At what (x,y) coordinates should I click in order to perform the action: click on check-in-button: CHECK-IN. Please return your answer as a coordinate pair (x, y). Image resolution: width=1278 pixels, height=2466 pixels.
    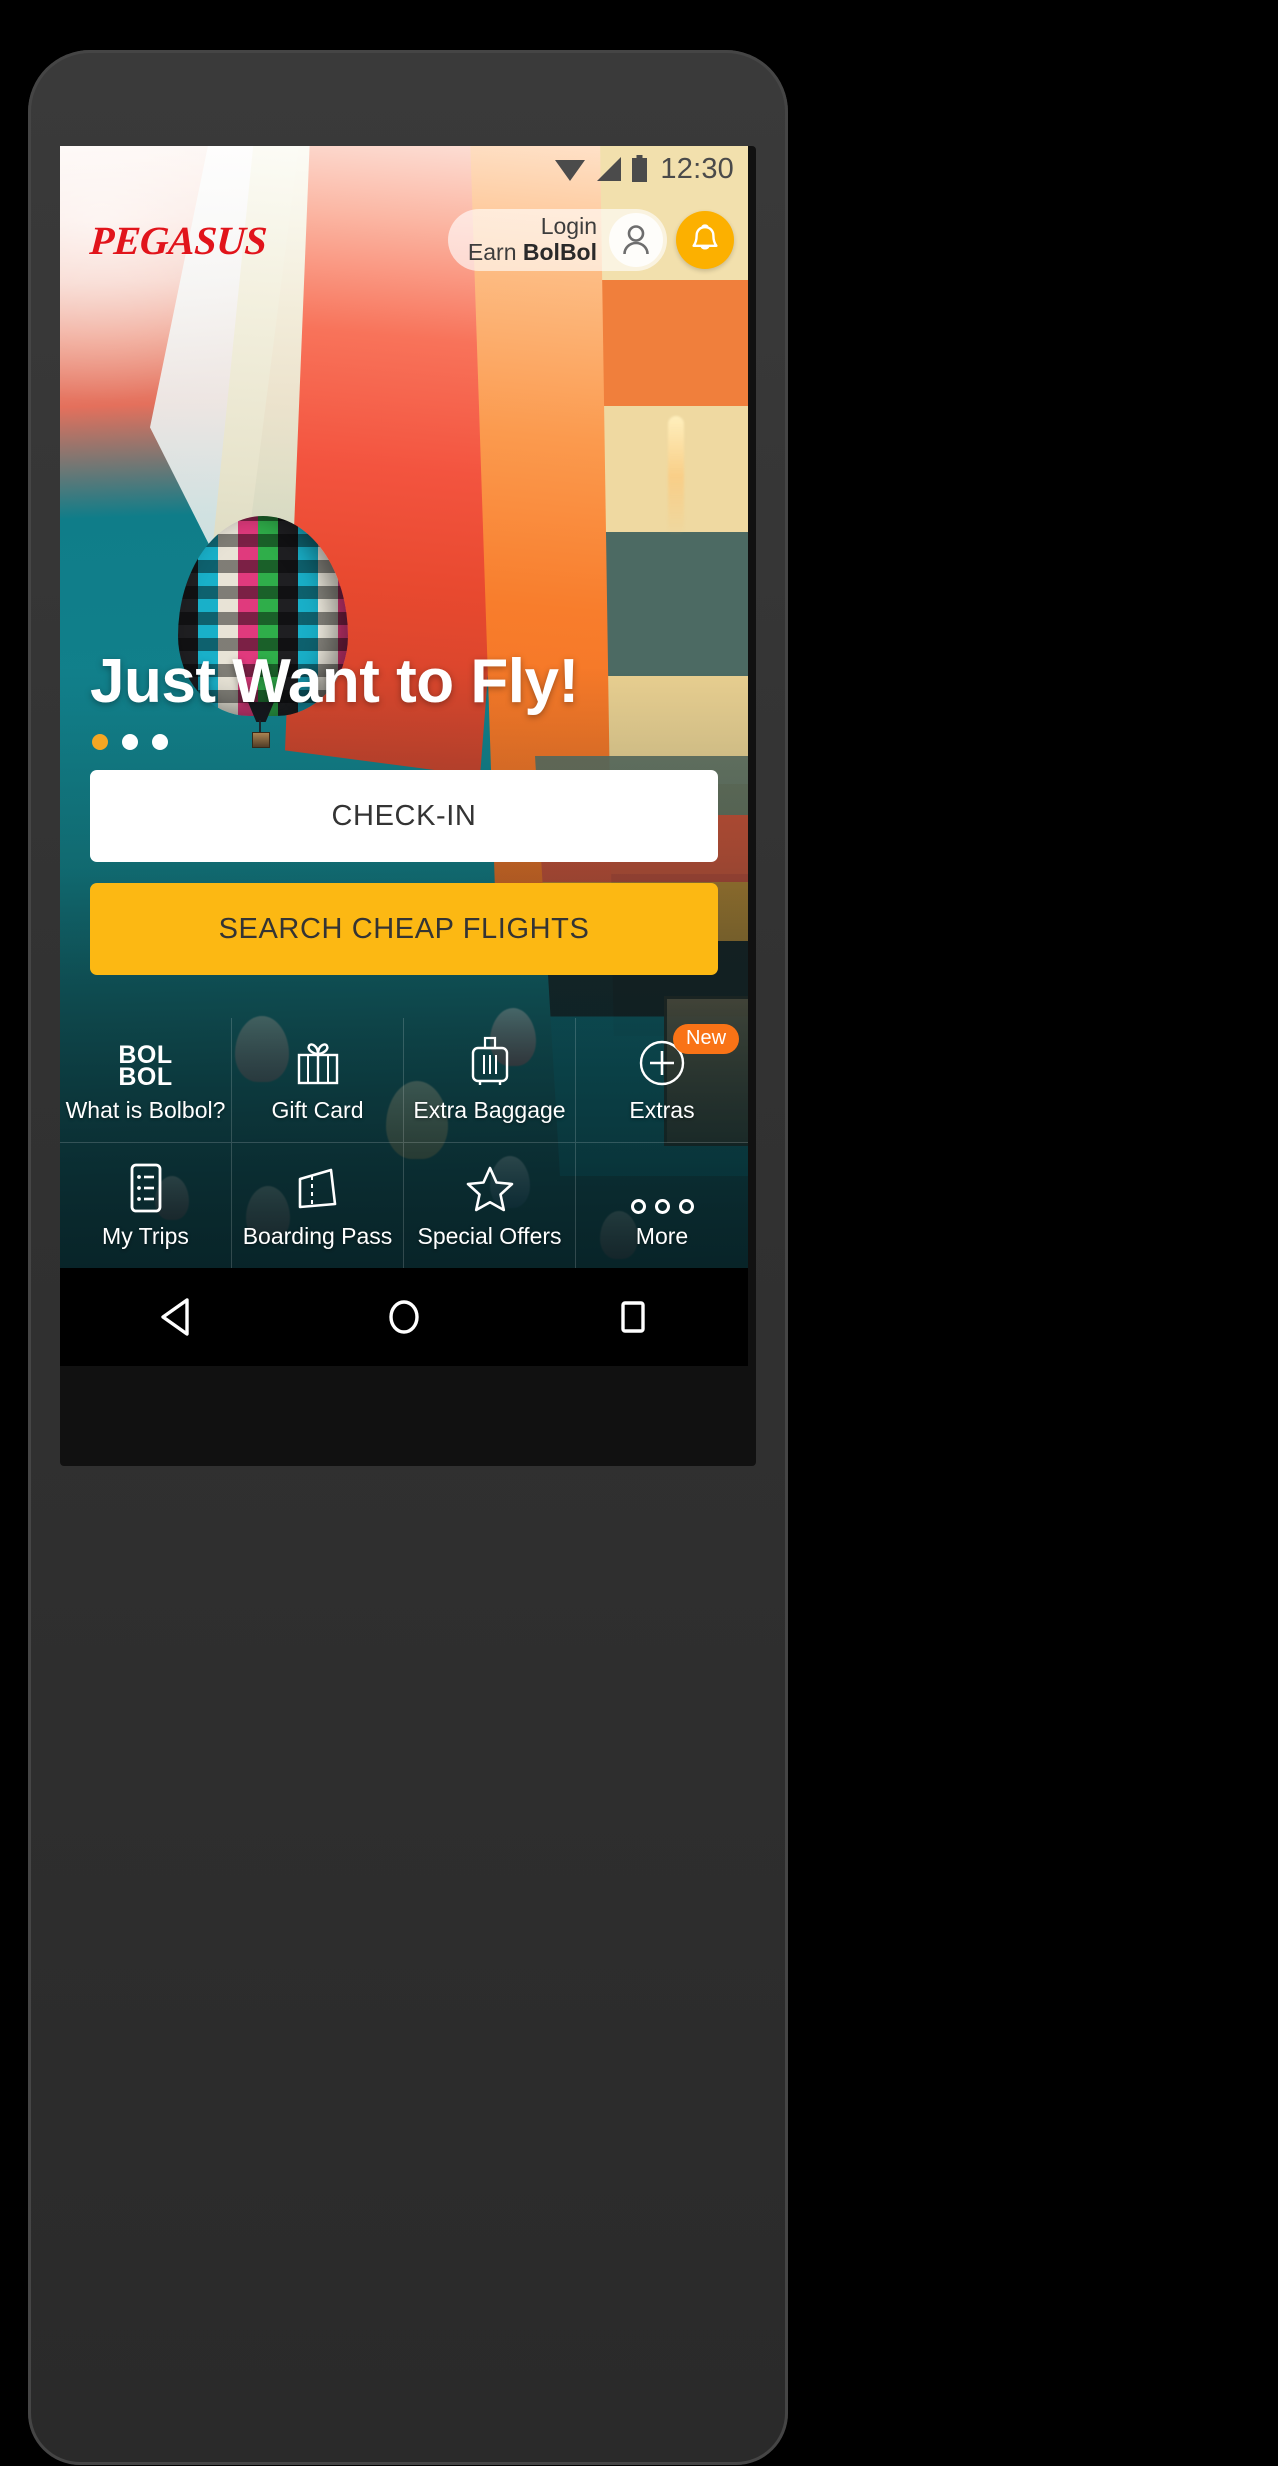
    Looking at the image, I should click on (404, 816).